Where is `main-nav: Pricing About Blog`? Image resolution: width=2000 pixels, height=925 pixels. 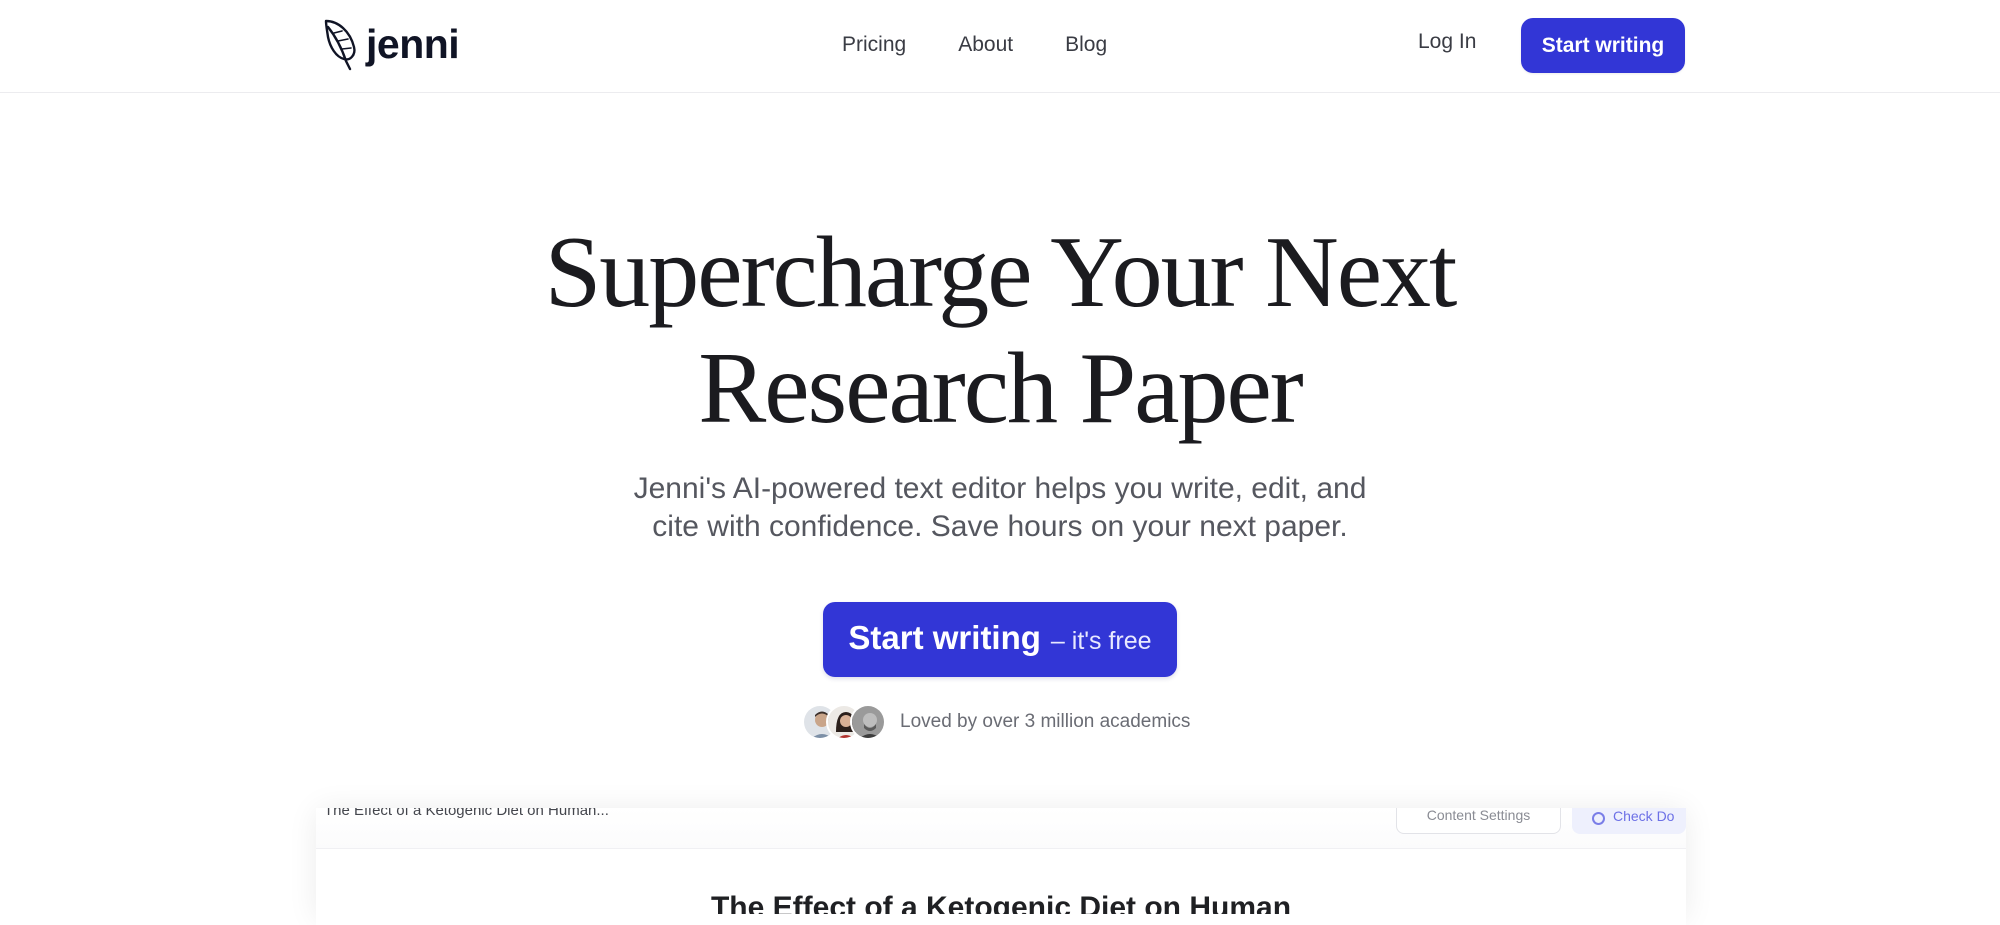 main-nav: Pricing About Blog is located at coordinates (1000, 44).